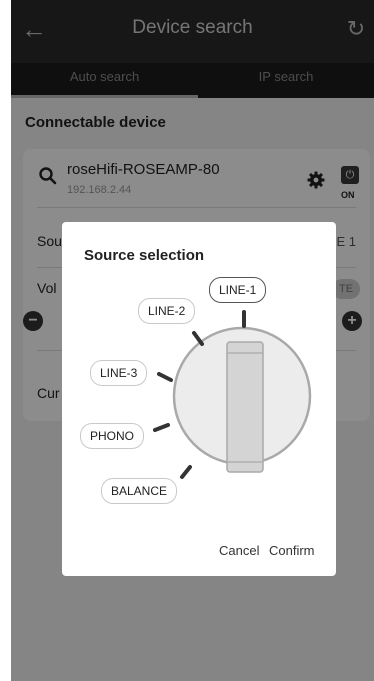 Image resolution: width=374 pixels, height=681 pixels. I want to click on source-option-phono: PHONO, so click(112, 436).